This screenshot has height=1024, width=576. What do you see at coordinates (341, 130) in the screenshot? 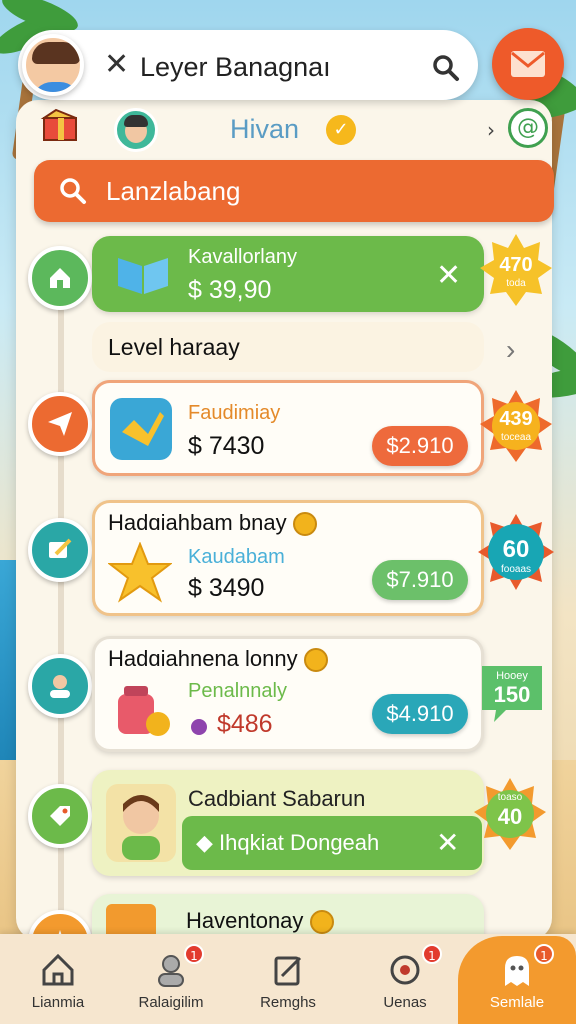
I see `verified-badge-icon: ✓` at bounding box center [341, 130].